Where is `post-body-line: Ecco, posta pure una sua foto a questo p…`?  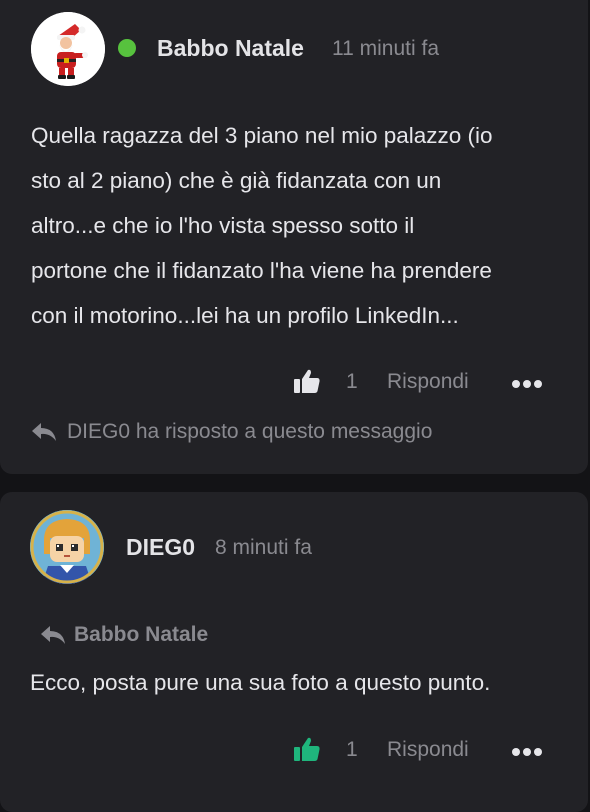 post-body-line: Ecco, posta pure una sua foto a questo p… is located at coordinates (260, 682).